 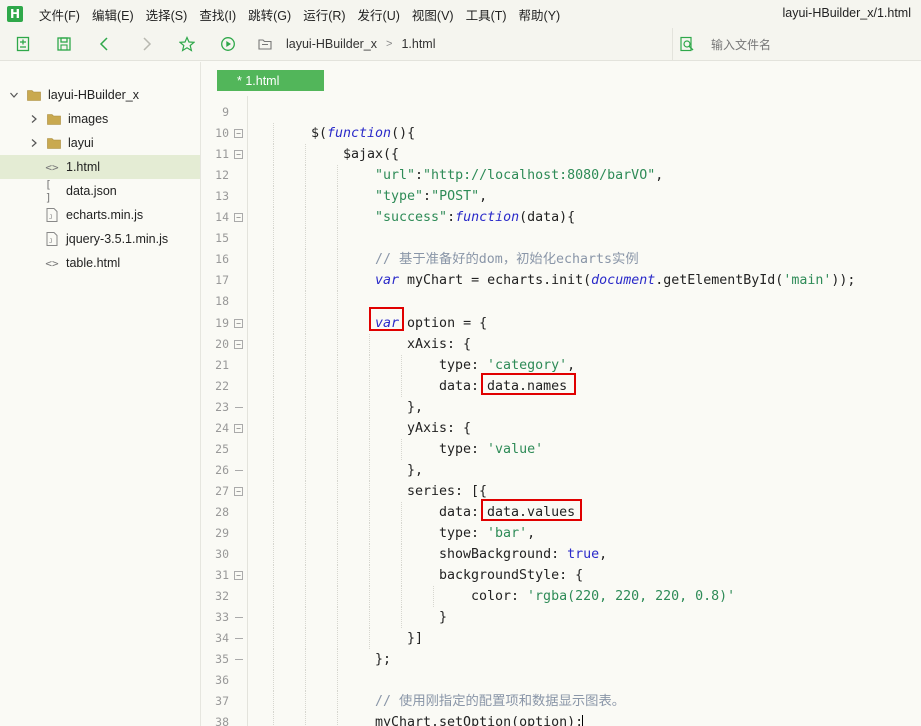 I want to click on run-icon, so click(x=228, y=44).